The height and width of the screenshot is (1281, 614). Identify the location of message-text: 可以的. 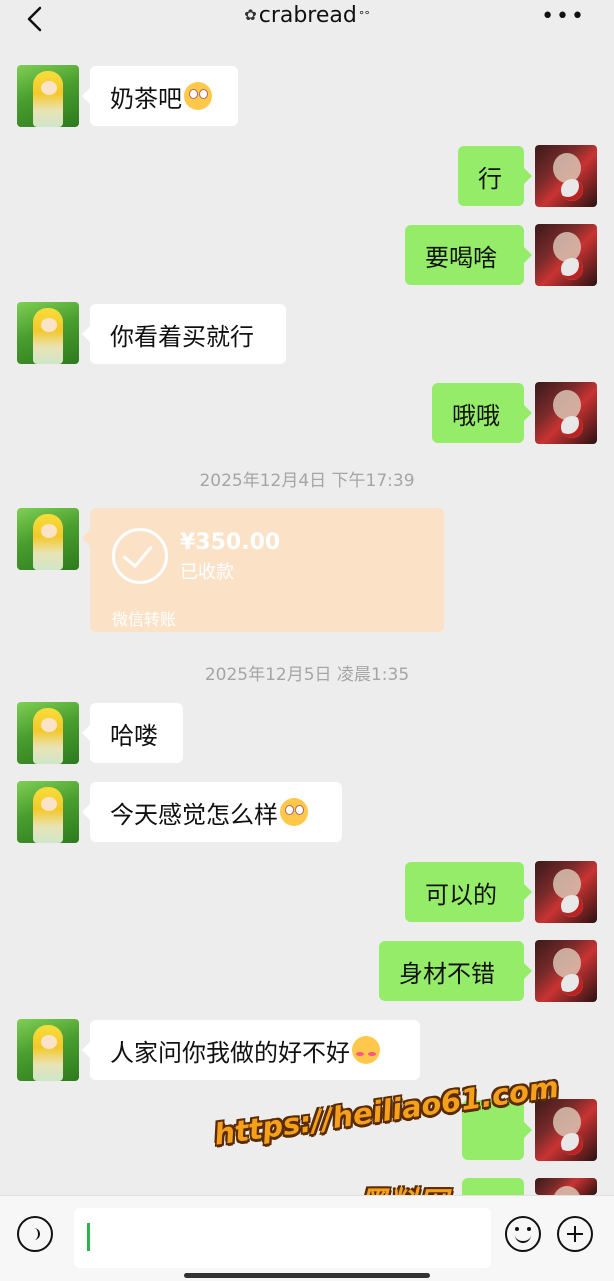
(461, 894).